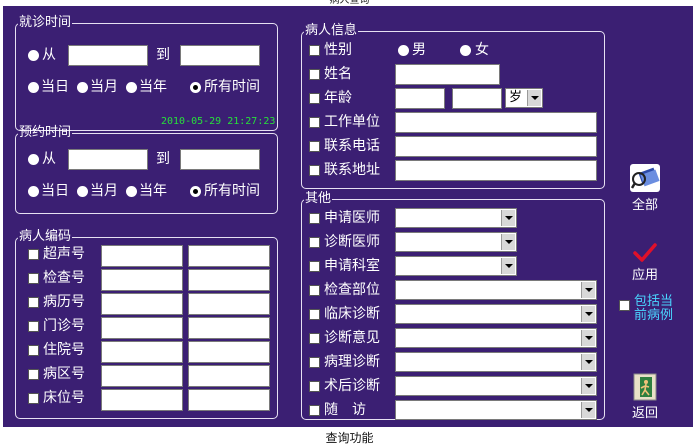  I want to click on visit-range-today-radio, so click(33, 87).